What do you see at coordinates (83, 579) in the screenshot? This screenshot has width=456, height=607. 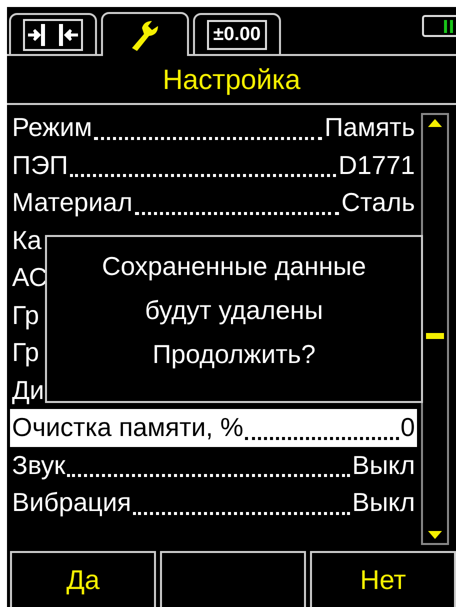 I see `soft-key: Да` at bounding box center [83, 579].